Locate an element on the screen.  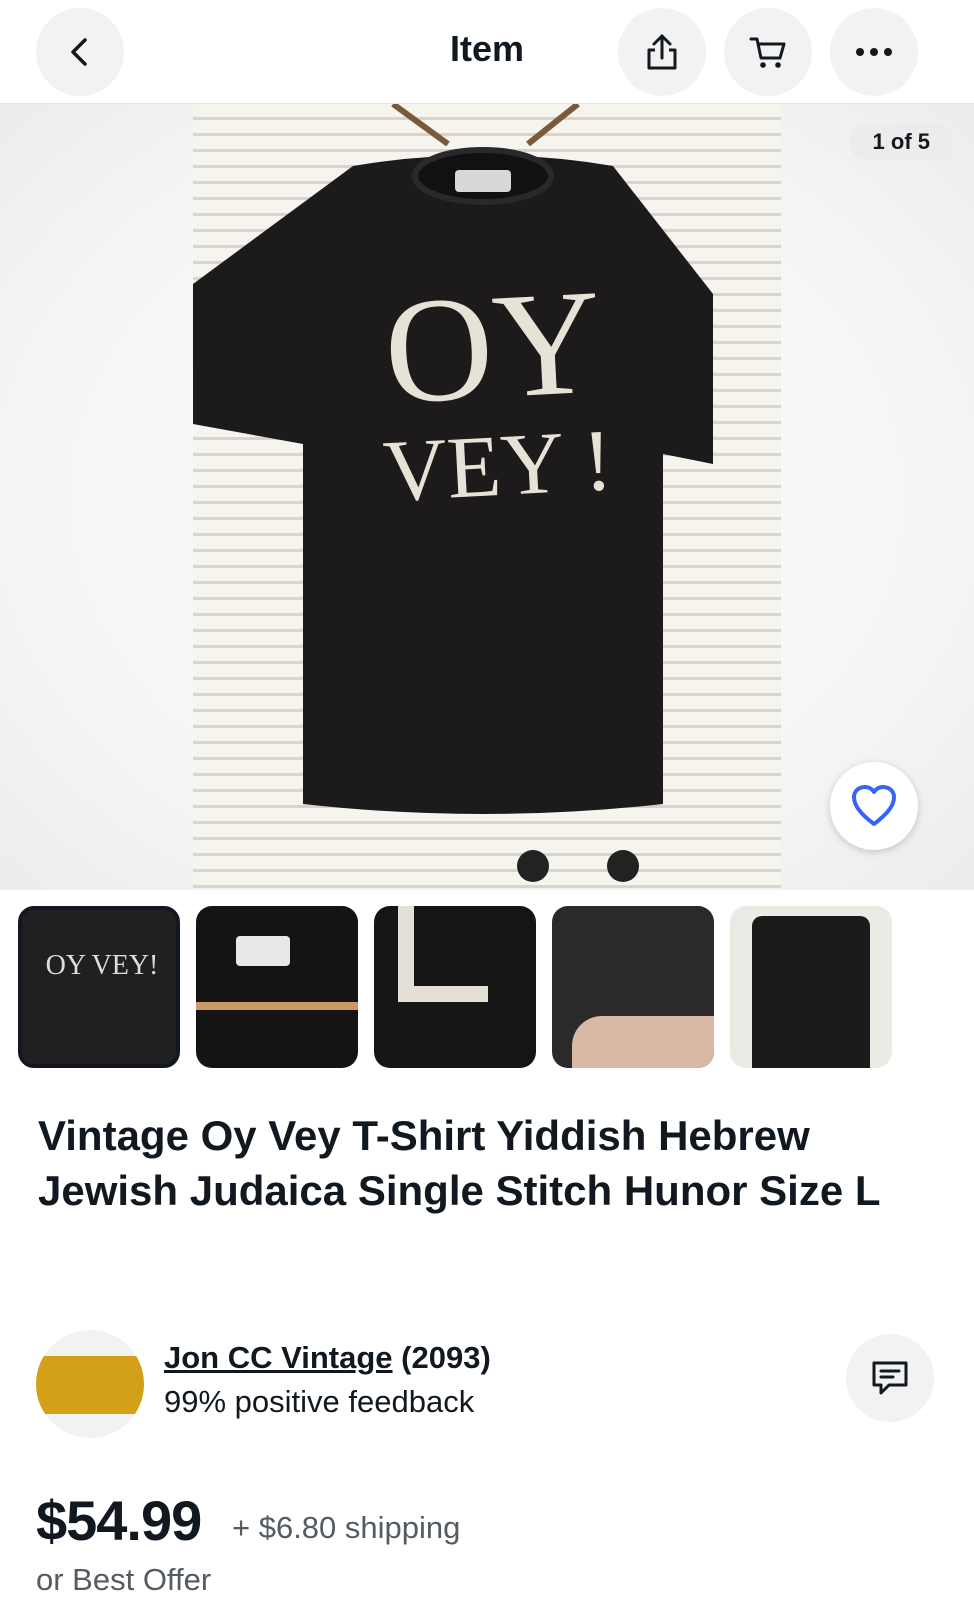
seller-feedback-percent: 99% positive feedback is located at coordinates (319, 1401).